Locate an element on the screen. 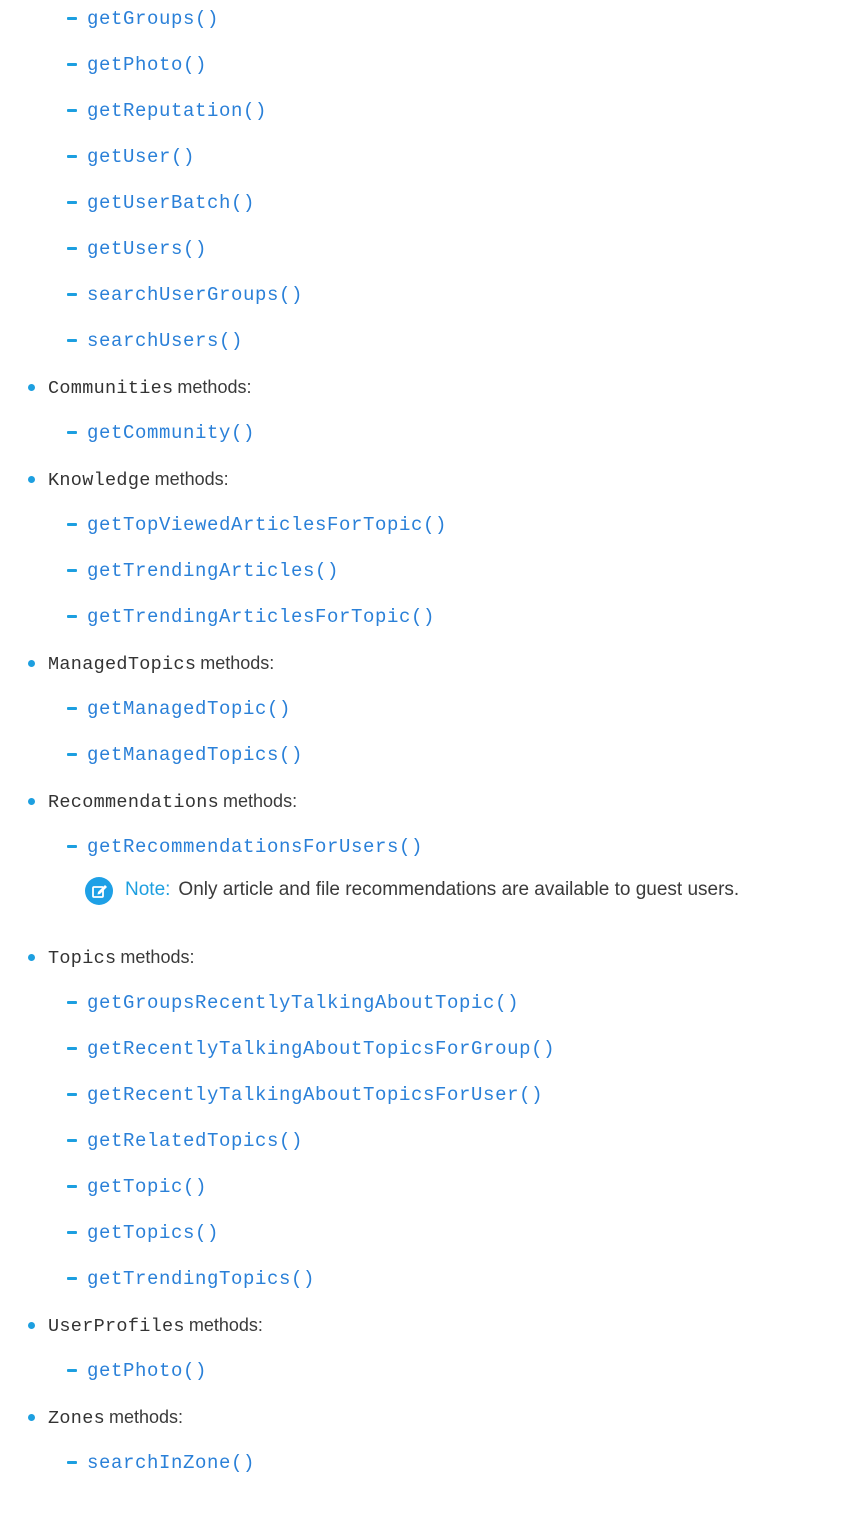 The image size is (856, 1514). list-item: getTrendingArticlesForTopic() is located at coordinates (428, 617).